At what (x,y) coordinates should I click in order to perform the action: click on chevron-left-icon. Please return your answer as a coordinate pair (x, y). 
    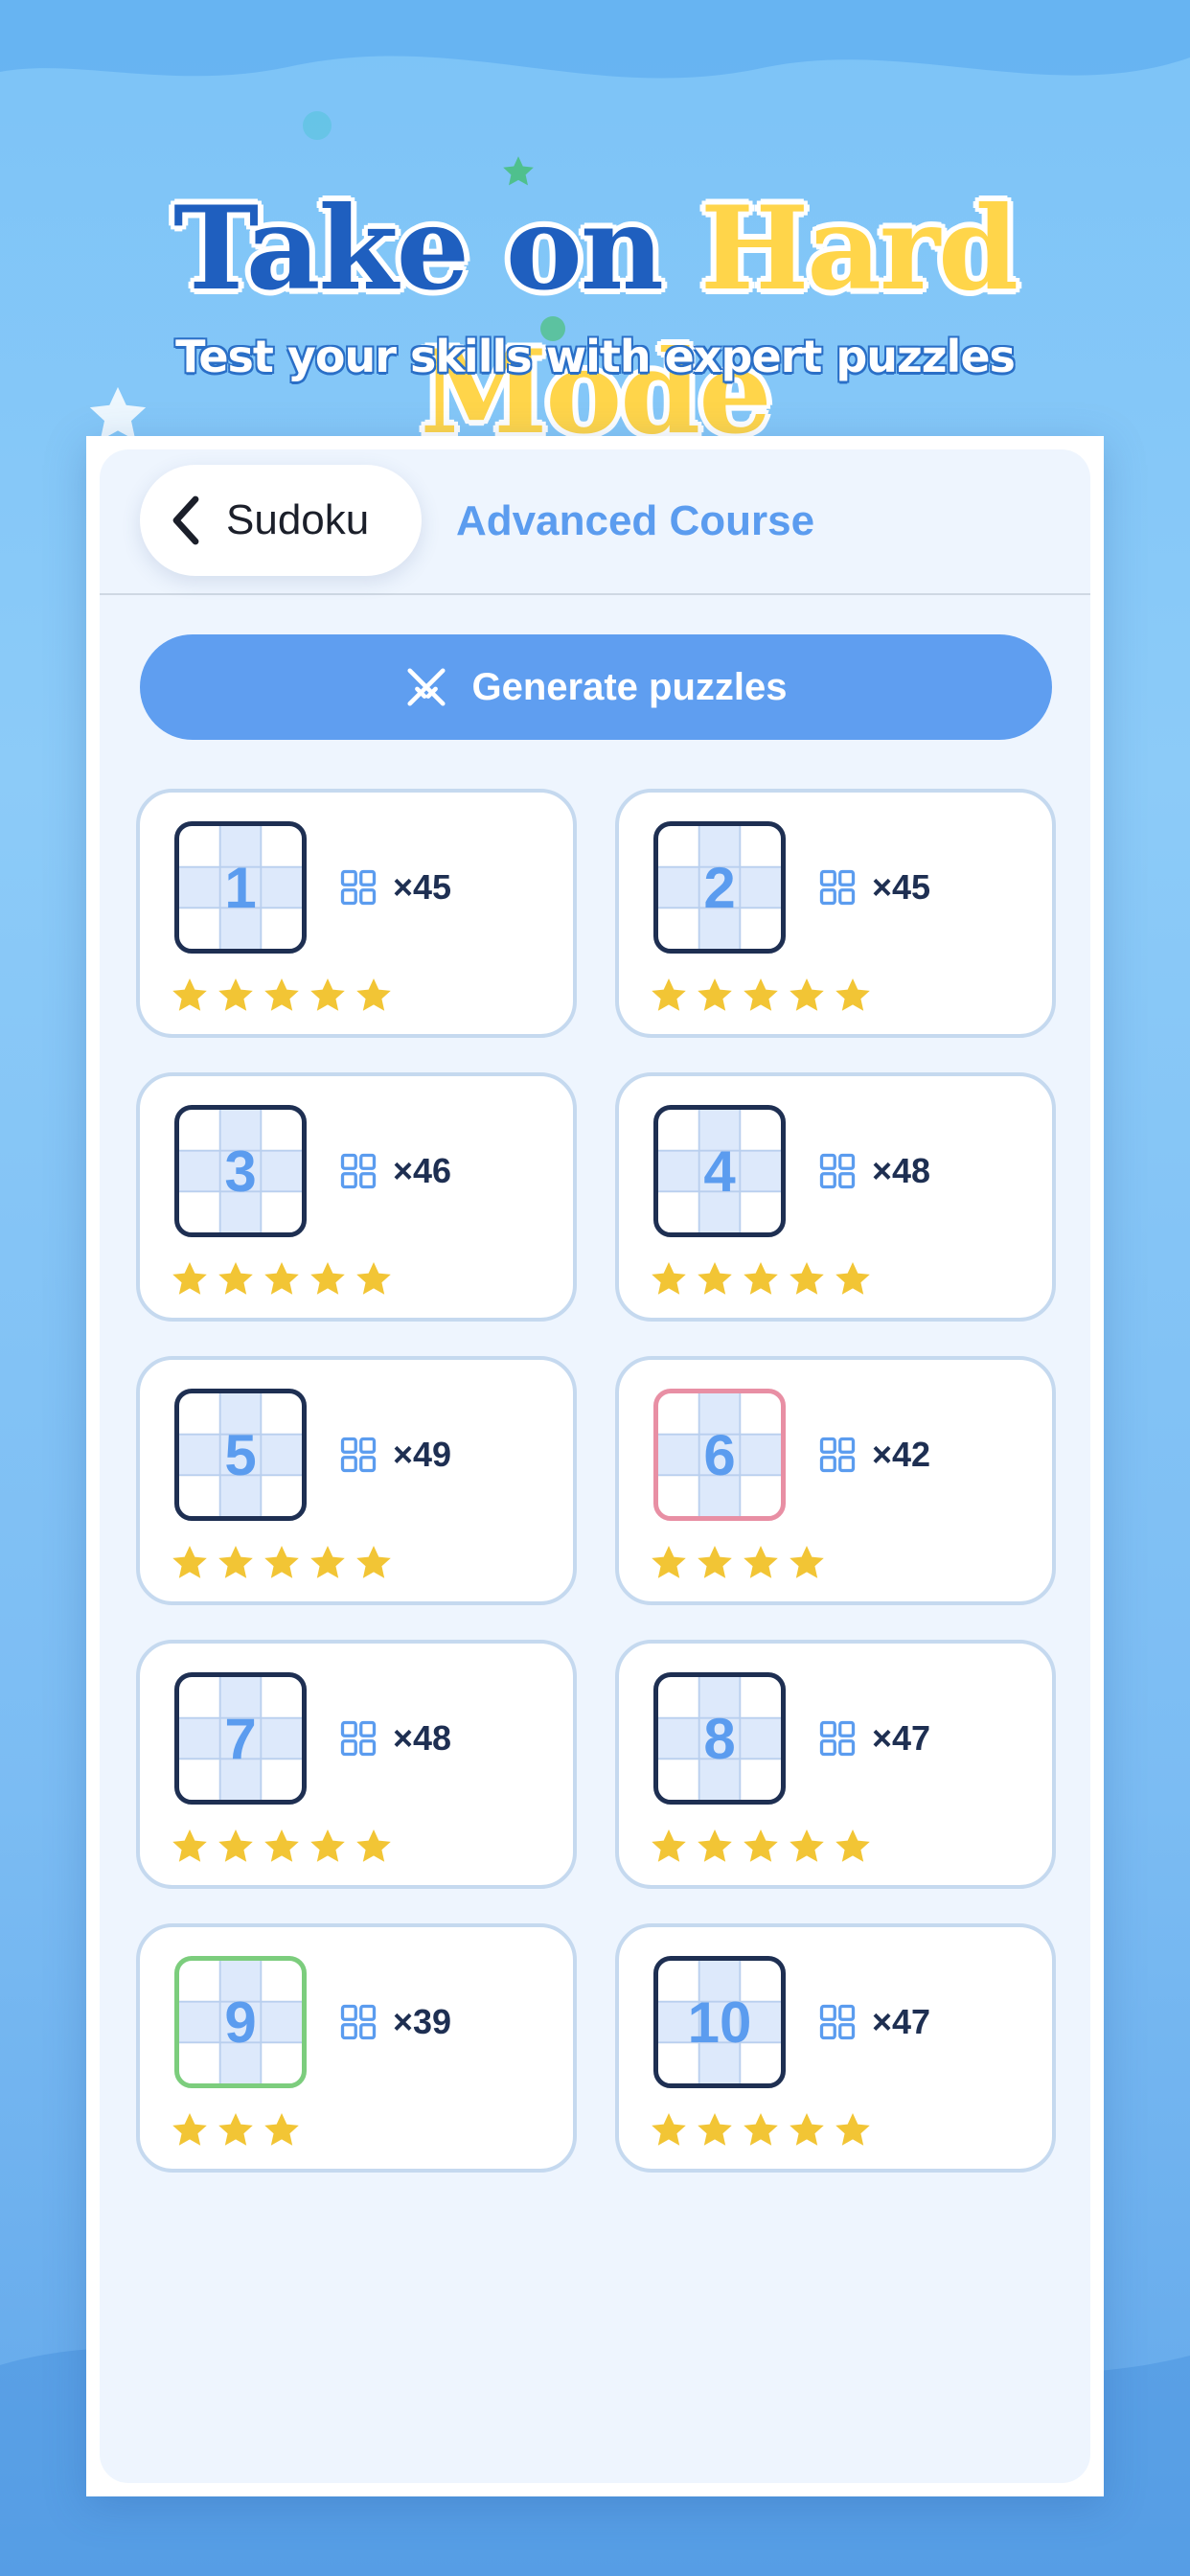
    Looking at the image, I should click on (186, 520).